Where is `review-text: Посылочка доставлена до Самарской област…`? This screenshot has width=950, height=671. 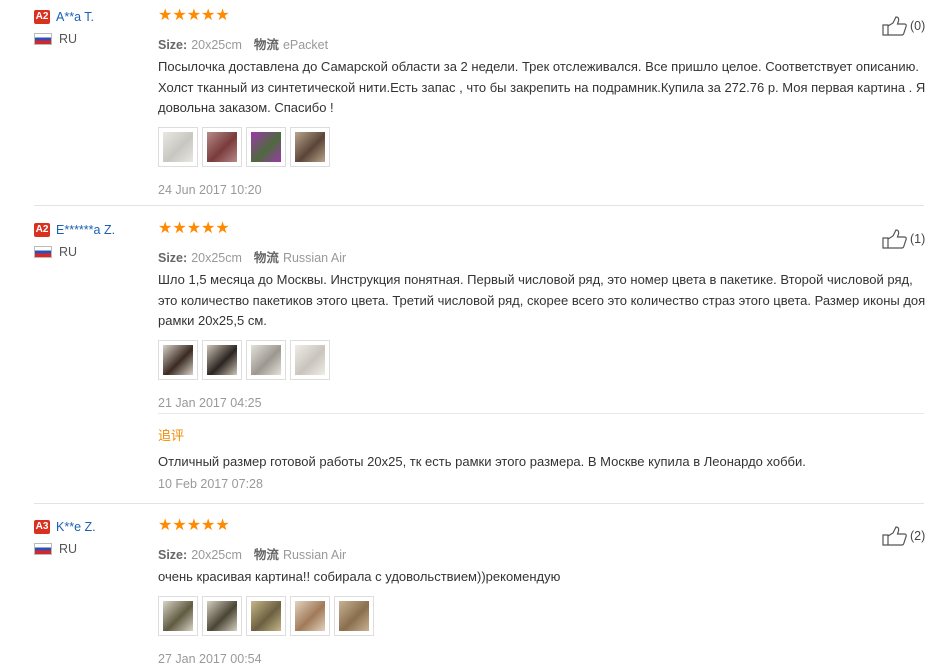 review-text: Посылочка доставлена до Самарской област… is located at coordinates (542, 87).